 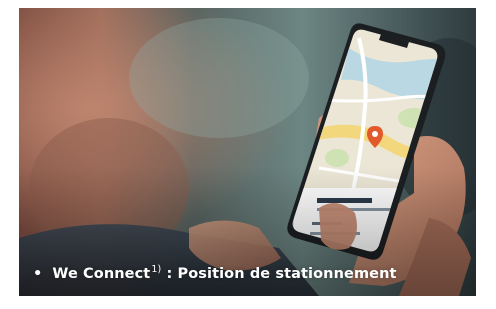 What do you see at coordinates (279, 274) in the screenshot?
I see `caption-subtitle: : Position de stationnement` at bounding box center [279, 274].